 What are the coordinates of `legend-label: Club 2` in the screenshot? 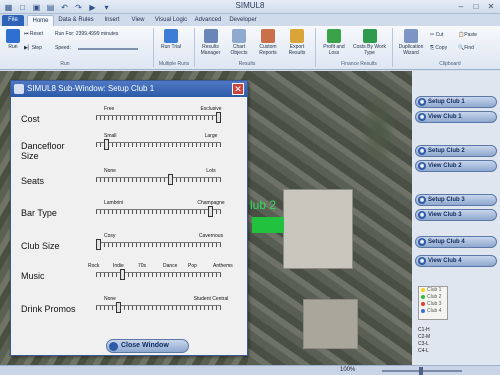 It's located at (434, 297).